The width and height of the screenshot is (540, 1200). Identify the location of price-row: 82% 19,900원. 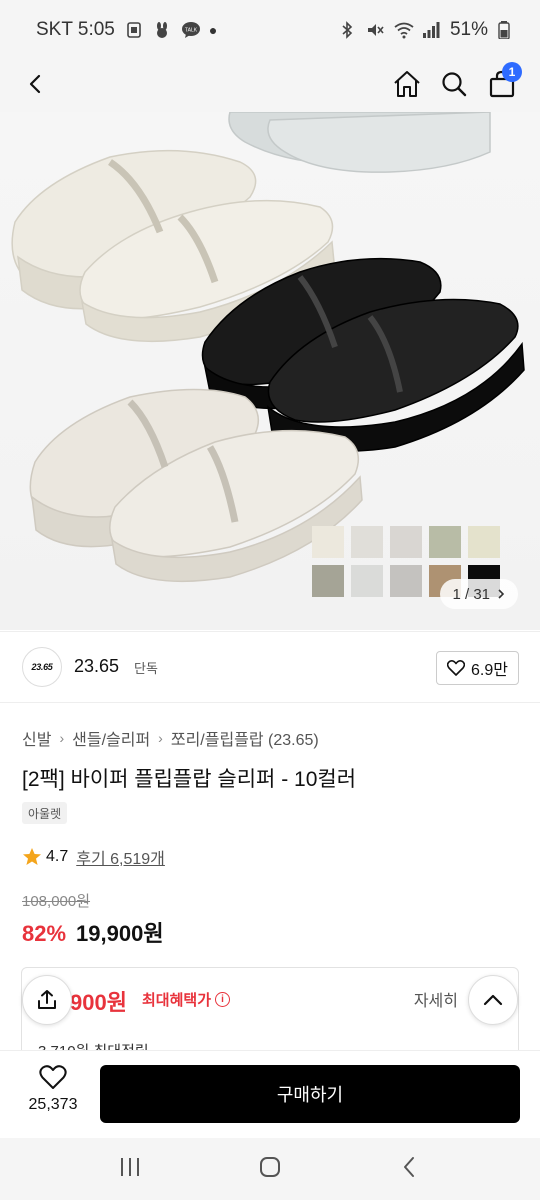
(93, 932).